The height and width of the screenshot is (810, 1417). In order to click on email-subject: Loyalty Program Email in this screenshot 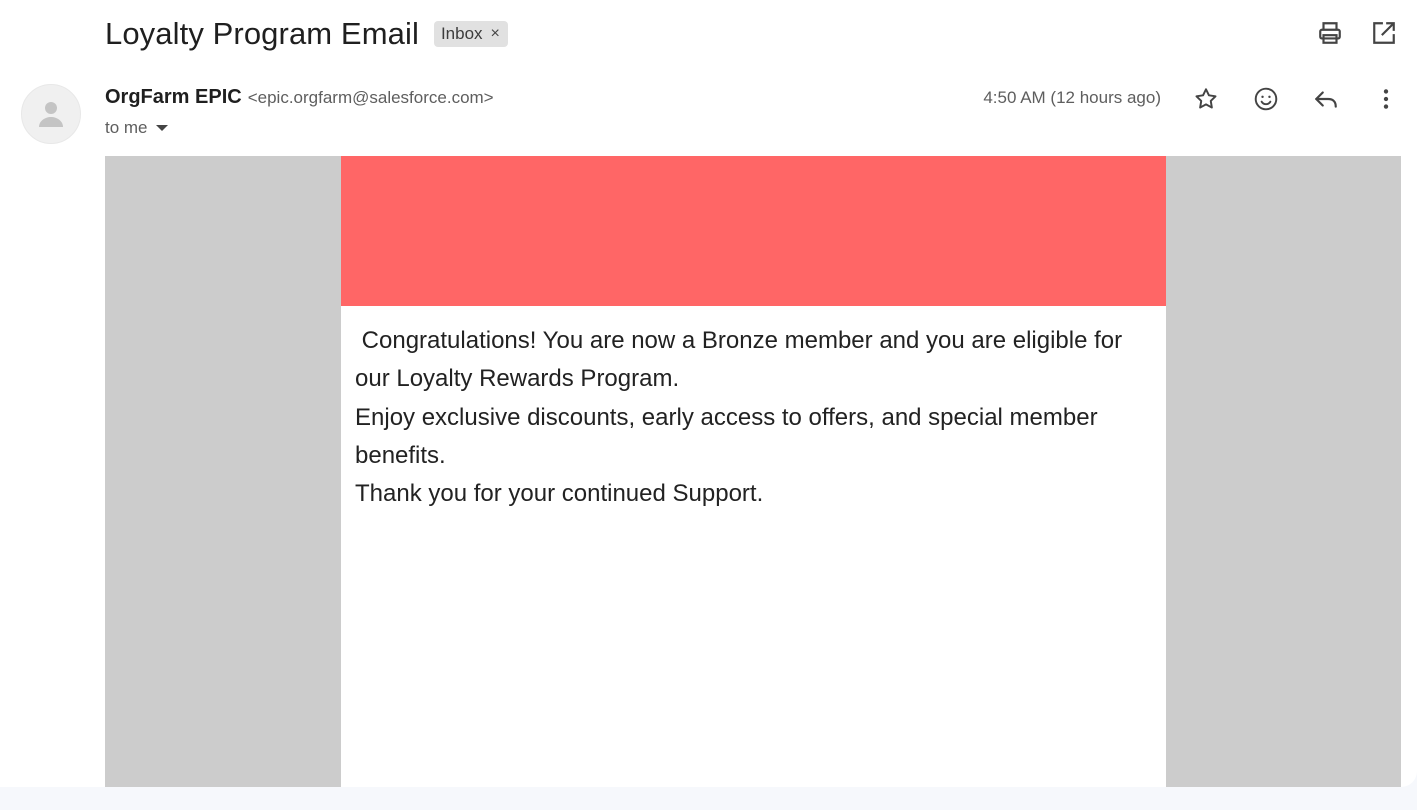, I will do `click(262, 33)`.